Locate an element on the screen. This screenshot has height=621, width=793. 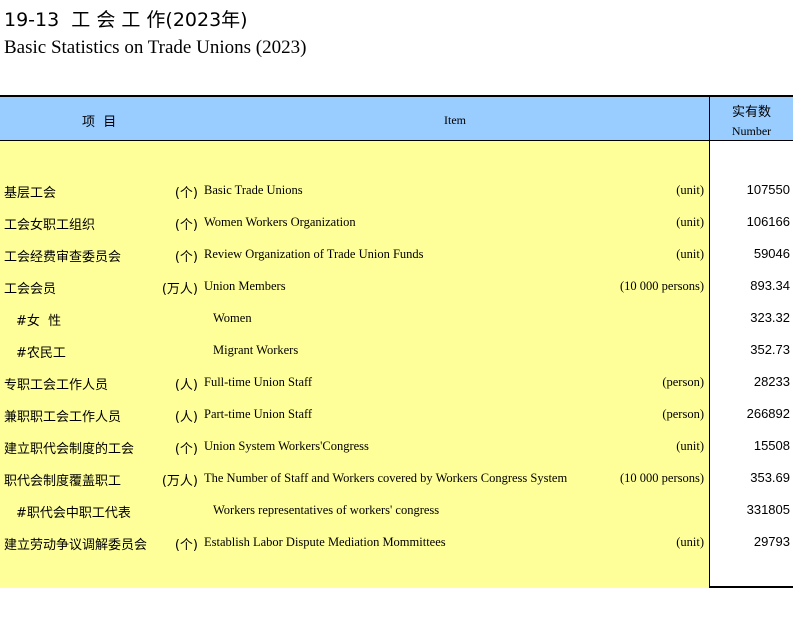
row-label-english: Union Members is located at coordinates (245, 286).